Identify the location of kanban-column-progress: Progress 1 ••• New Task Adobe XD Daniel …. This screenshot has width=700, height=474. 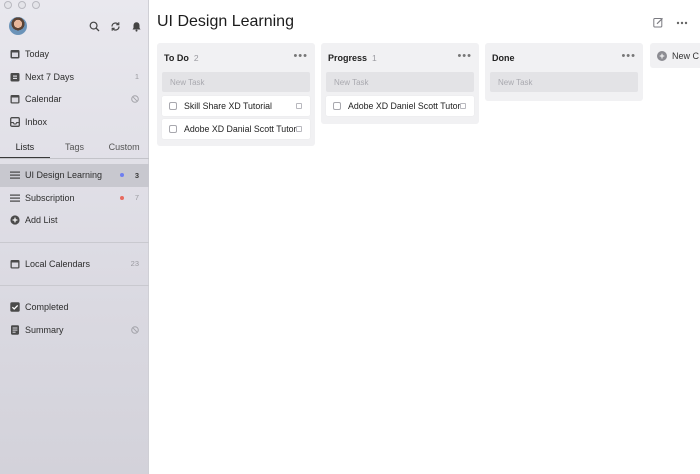
(400, 83).